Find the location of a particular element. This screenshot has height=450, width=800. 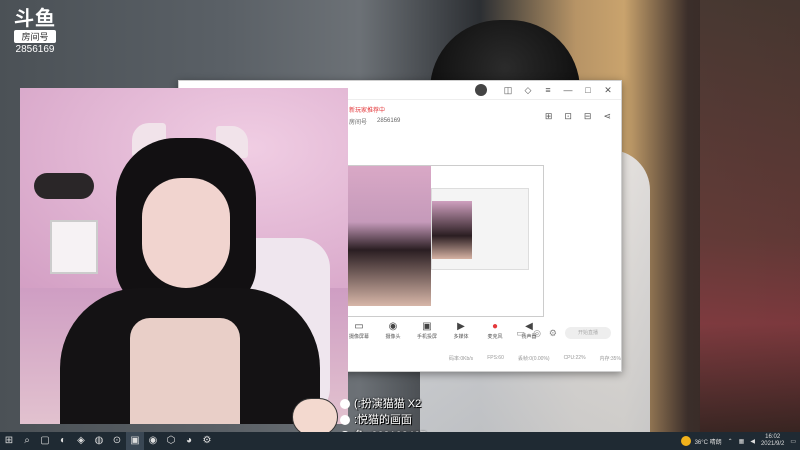

chrome-icon: ◍ is located at coordinates (99, 441).